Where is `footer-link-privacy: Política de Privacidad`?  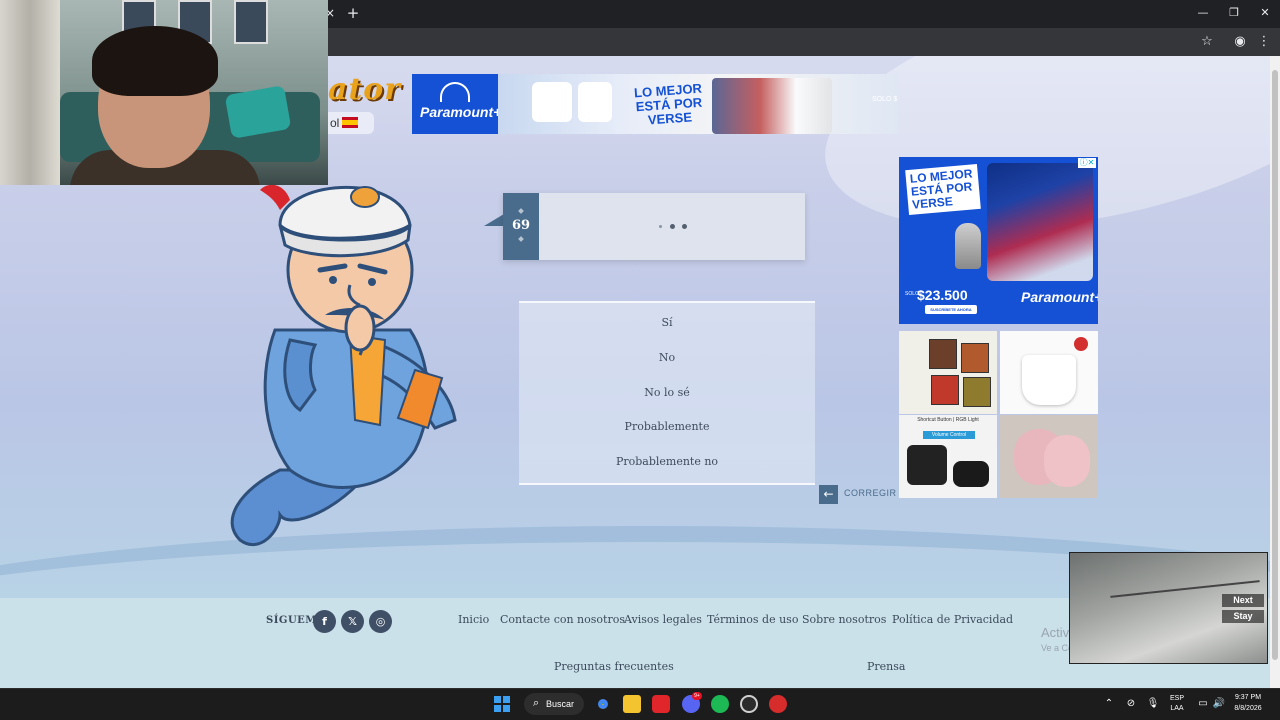
footer-link-privacy: Política de Privacidad is located at coordinates (952, 619).